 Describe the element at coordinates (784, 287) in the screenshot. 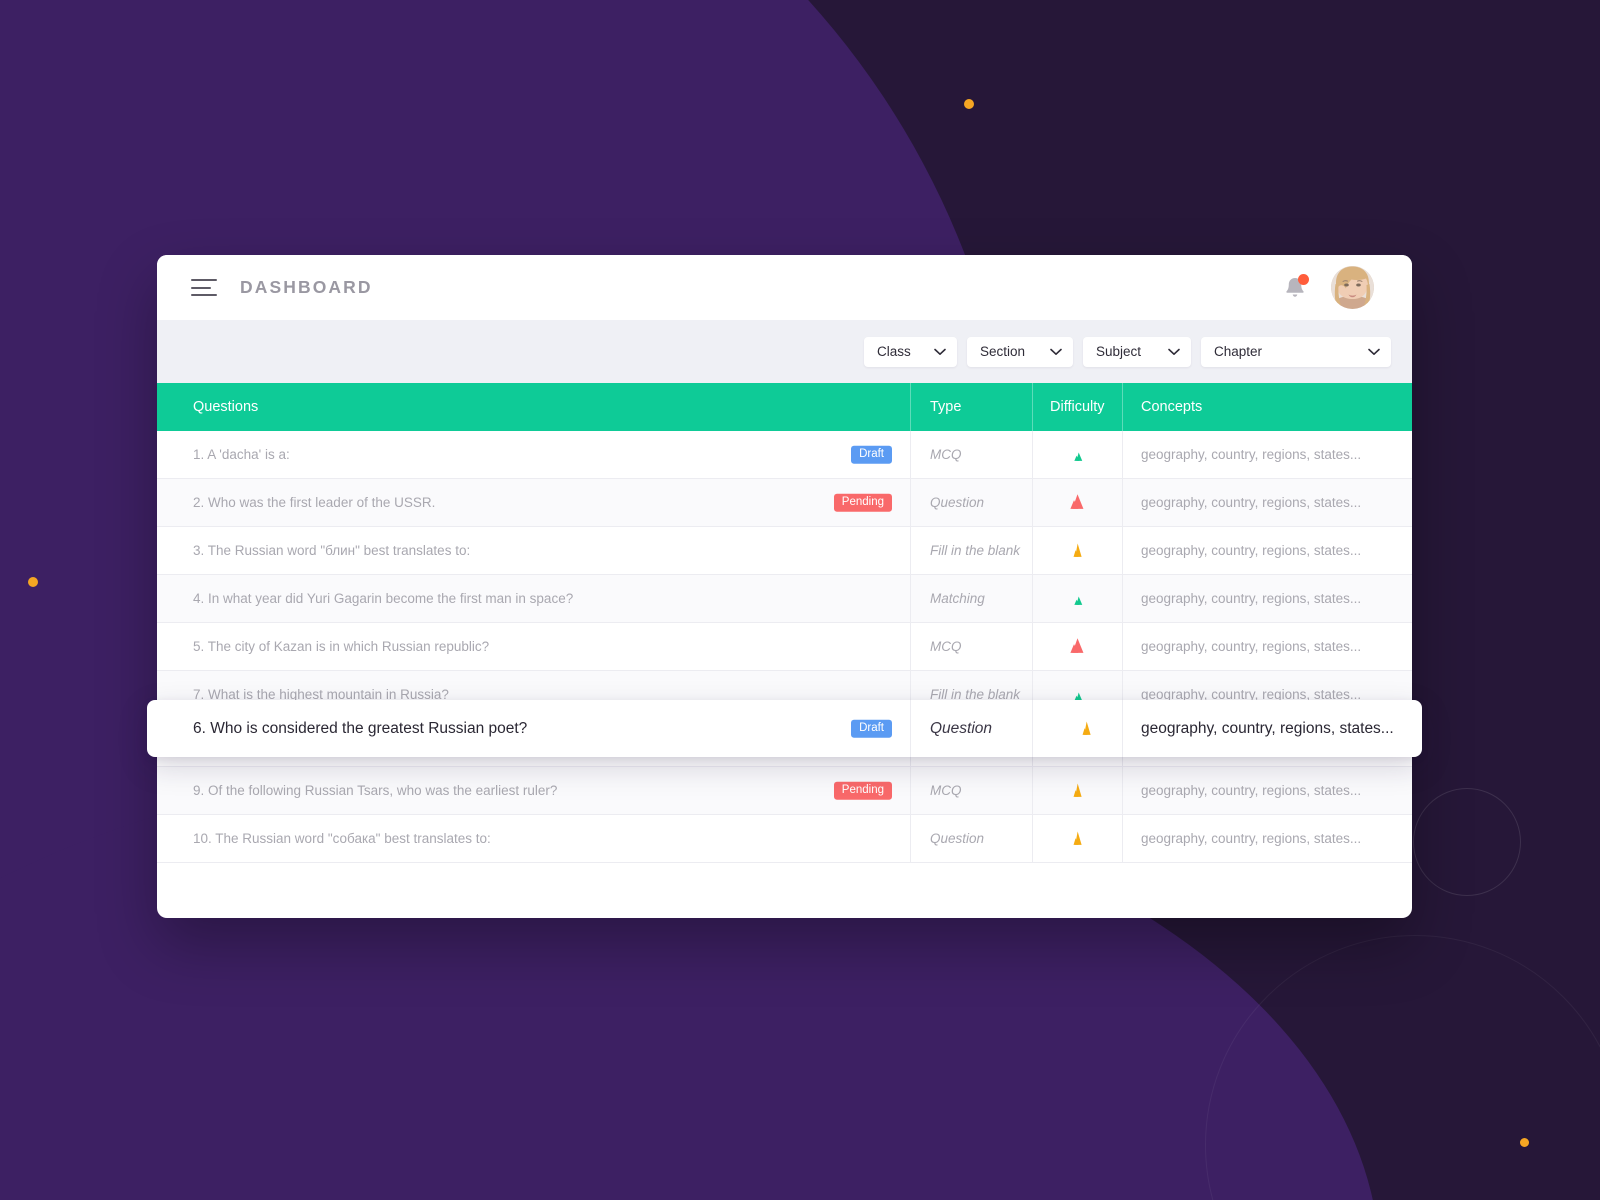

I see `top-bar: DASHBOARD` at that location.